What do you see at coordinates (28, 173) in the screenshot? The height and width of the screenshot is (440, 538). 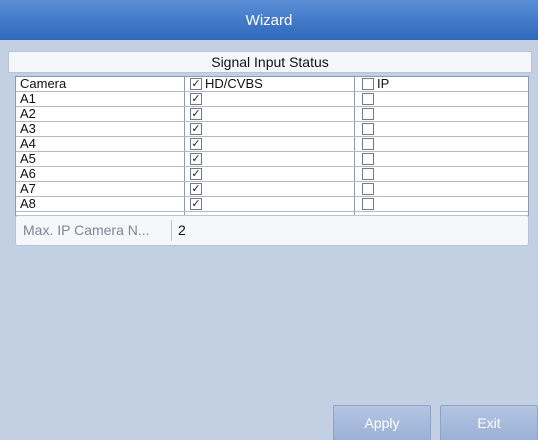 I see `camera-name: A6` at bounding box center [28, 173].